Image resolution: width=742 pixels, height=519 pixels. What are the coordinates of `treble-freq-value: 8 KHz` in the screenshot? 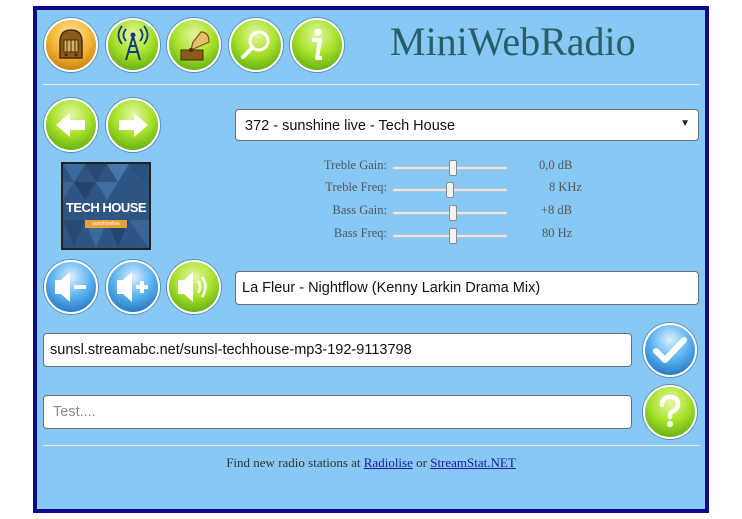 It's located at (565, 187).